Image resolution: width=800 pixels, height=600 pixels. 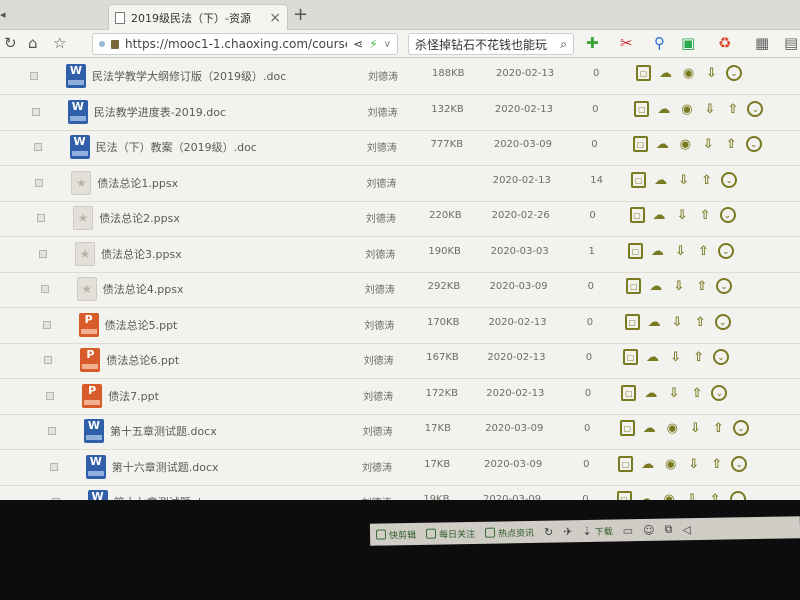 I want to click on search-input: 杀怪掉钻石不花钱也能玩 ⌕, so click(x=491, y=44).